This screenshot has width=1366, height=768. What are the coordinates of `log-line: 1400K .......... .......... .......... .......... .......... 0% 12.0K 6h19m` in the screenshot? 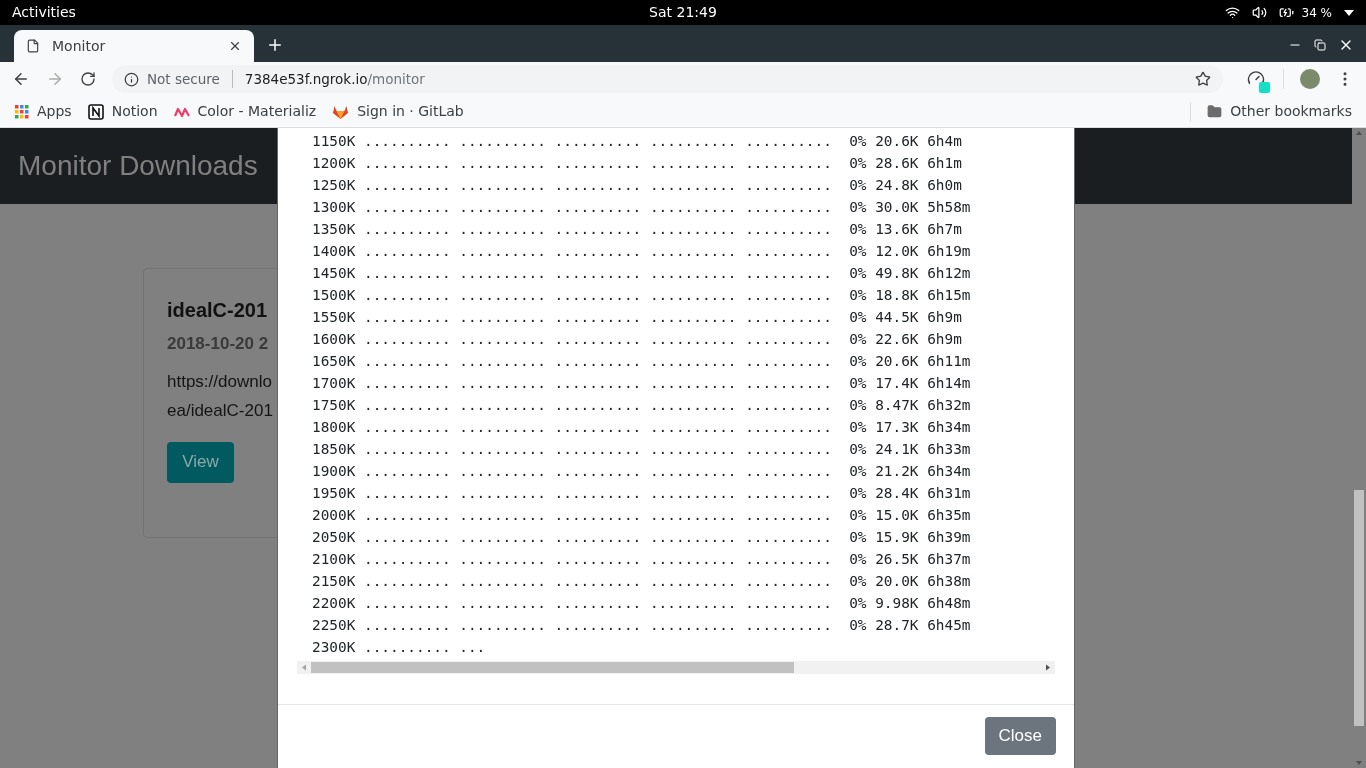 It's located at (641, 251).